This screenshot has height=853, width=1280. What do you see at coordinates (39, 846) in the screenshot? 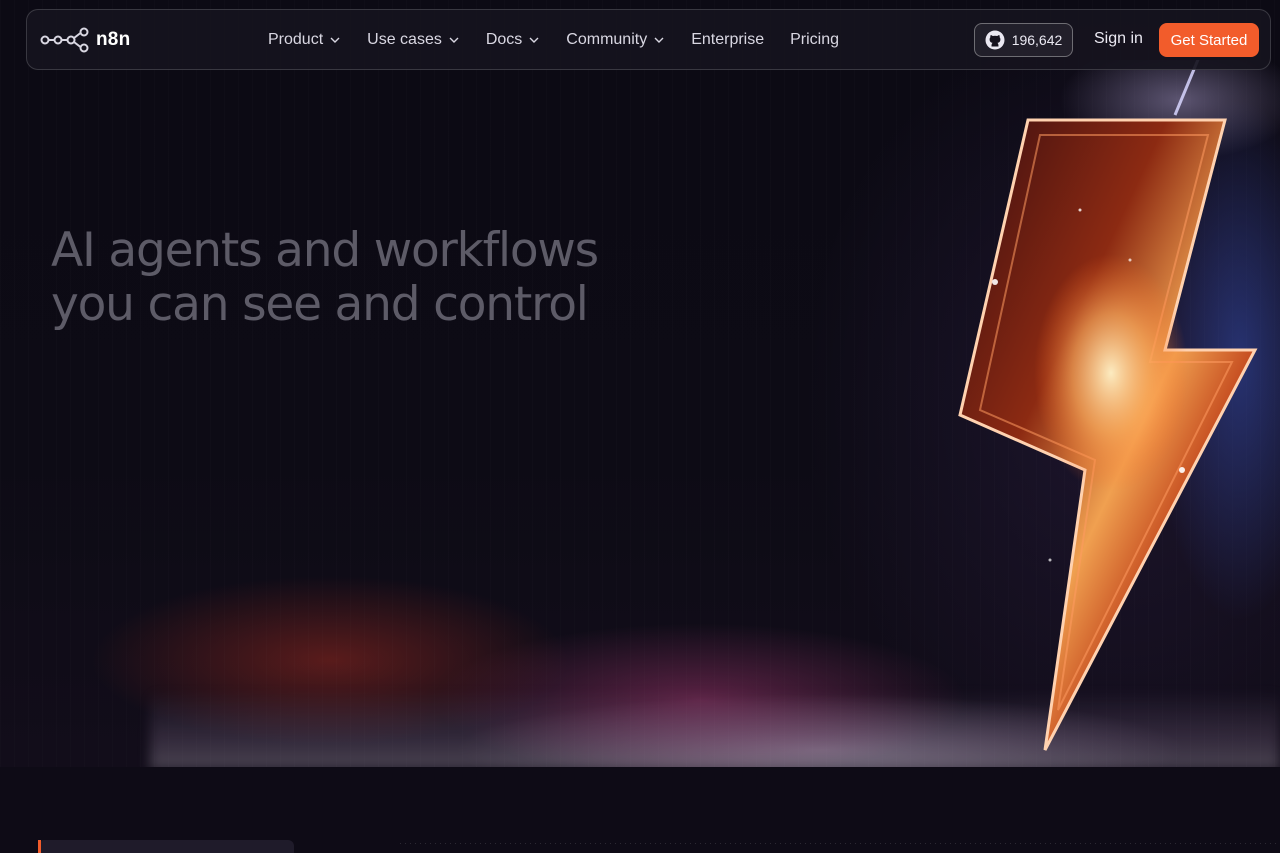
I see `section-tab-accent` at bounding box center [39, 846].